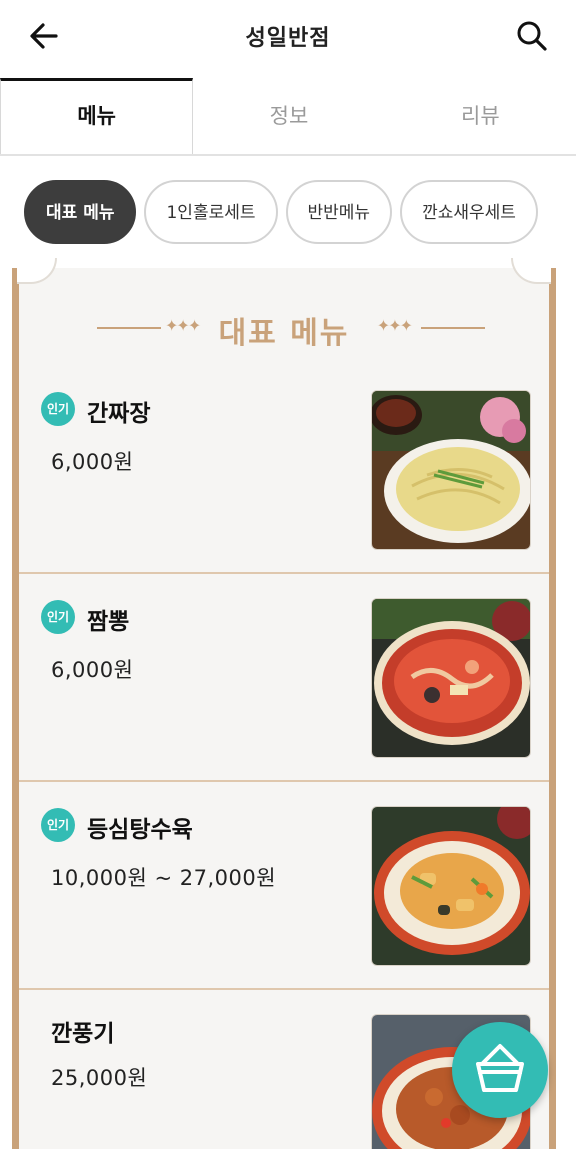  Describe the element at coordinates (451, 678) in the screenshot. I see `jjamppong-photo` at that location.